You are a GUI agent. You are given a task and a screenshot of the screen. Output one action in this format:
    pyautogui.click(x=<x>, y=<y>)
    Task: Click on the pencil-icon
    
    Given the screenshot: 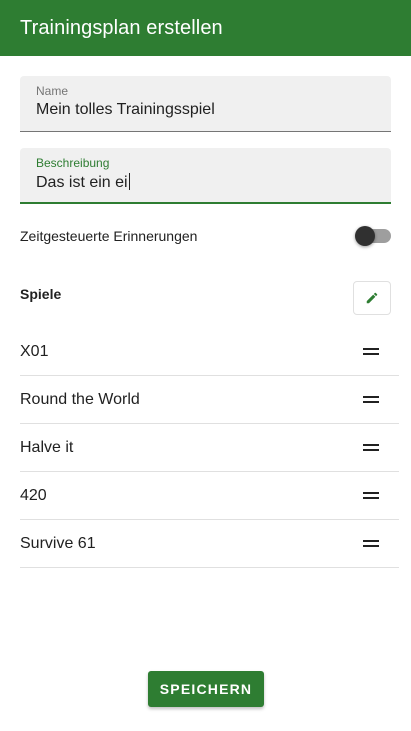 What is the action you would take?
    pyautogui.click(x=372, y=298)
    